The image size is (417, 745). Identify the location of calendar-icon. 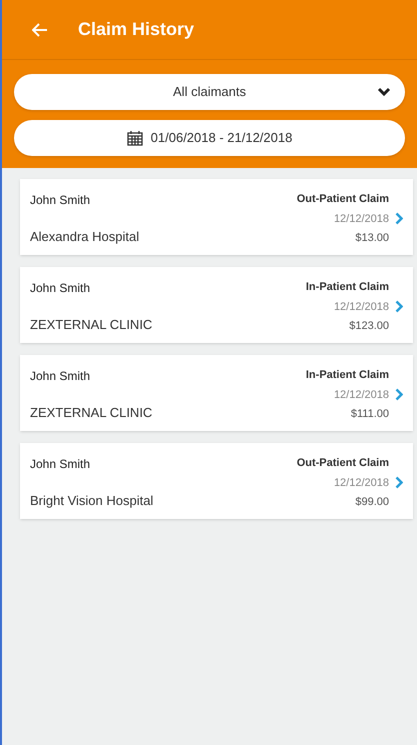
(134, 138).